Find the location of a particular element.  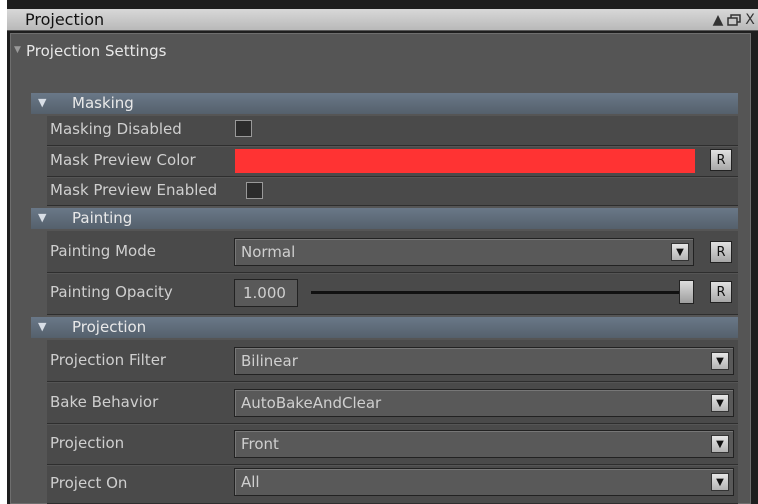

row-painting-opacity: Painting Opacity is located at coordinates (392, 294).